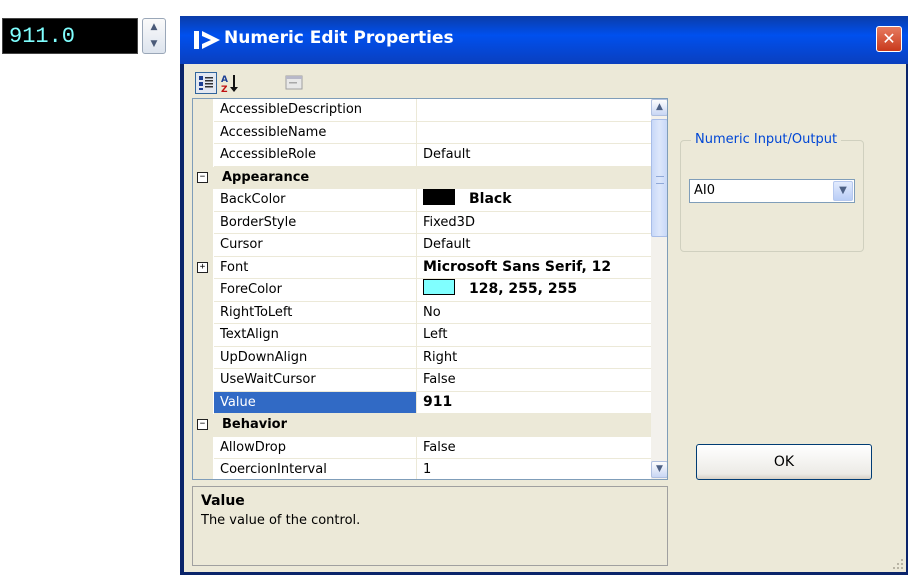 This screenshot has width=908, height=575. I want to click on numeric-io-group: Numeric Input/Output AI0 ▼, so click(772, 192).